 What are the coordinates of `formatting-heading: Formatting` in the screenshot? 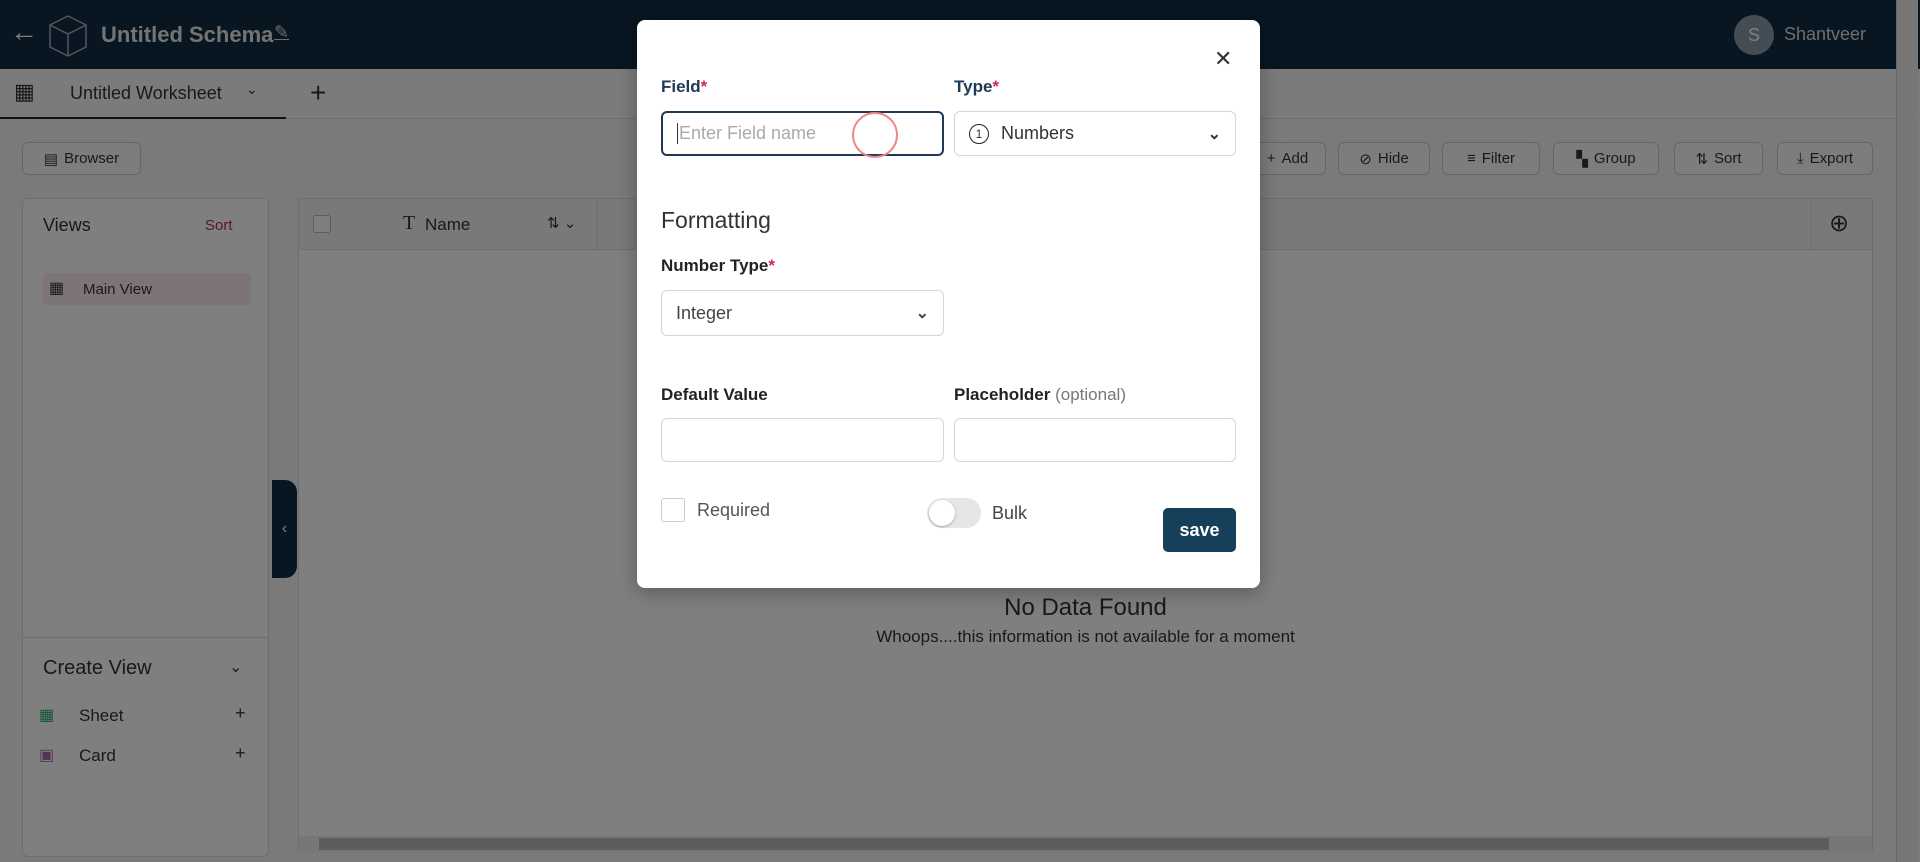 It's located at (716, 220).